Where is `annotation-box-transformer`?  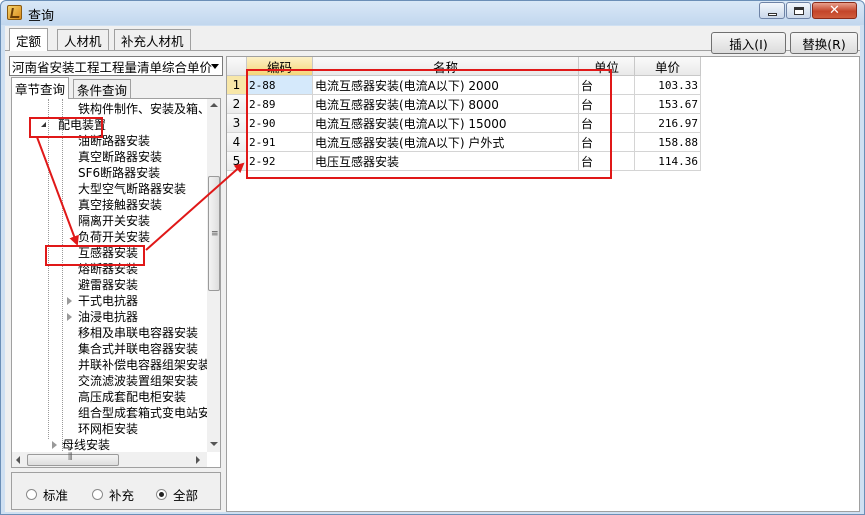
annotation-box-transformer is located at coordinates (95, 255).